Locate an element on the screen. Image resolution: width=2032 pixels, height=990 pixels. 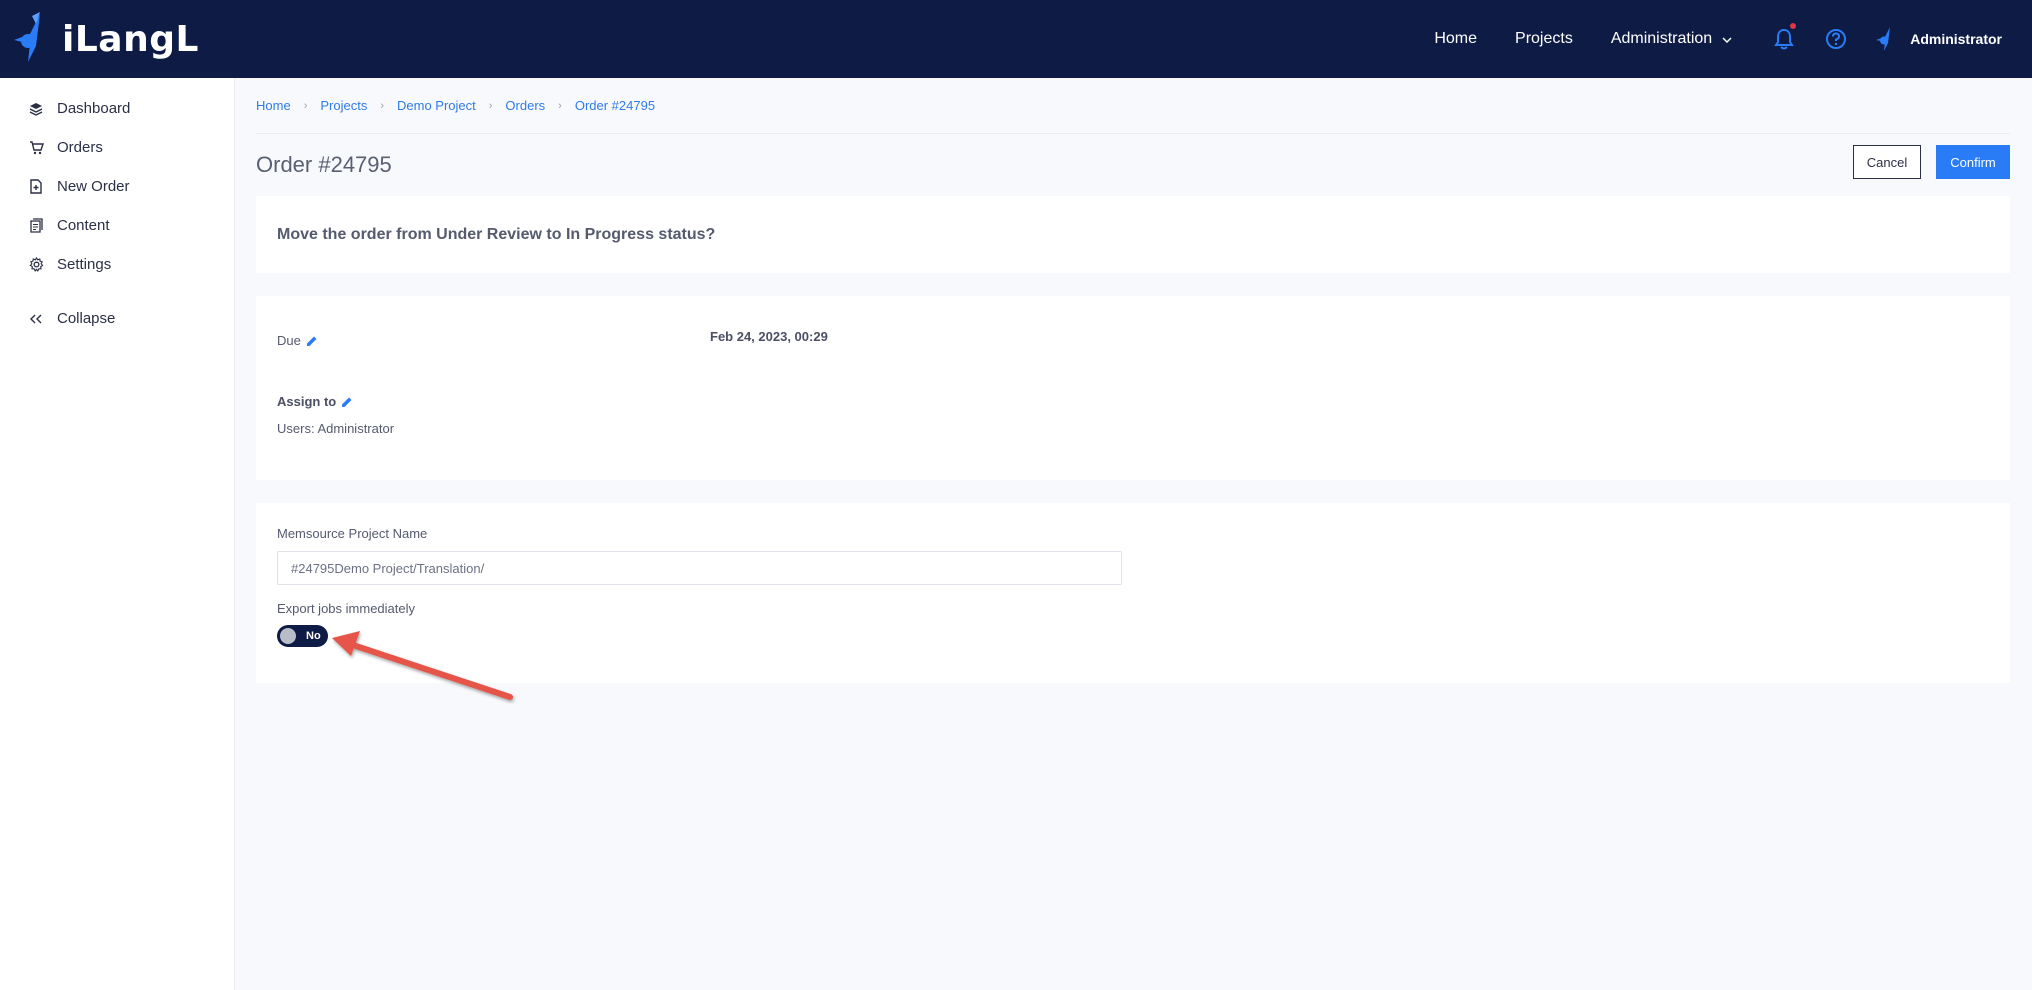
due-label: Due is located at coordinates (297, 340).